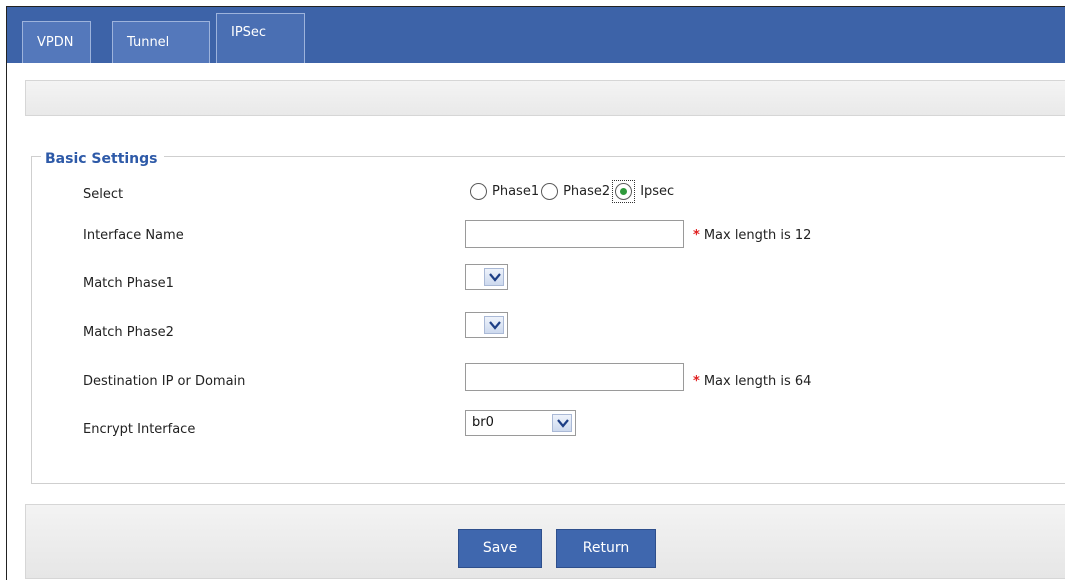  Describe the element at coordinates (103, 194) in the screenshot. I see `select-label: Select` at that location.